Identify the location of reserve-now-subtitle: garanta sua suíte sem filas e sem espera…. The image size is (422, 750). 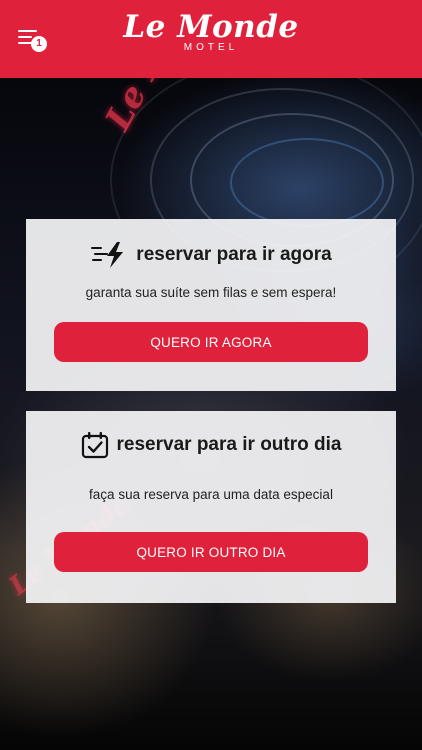
(211, 292).